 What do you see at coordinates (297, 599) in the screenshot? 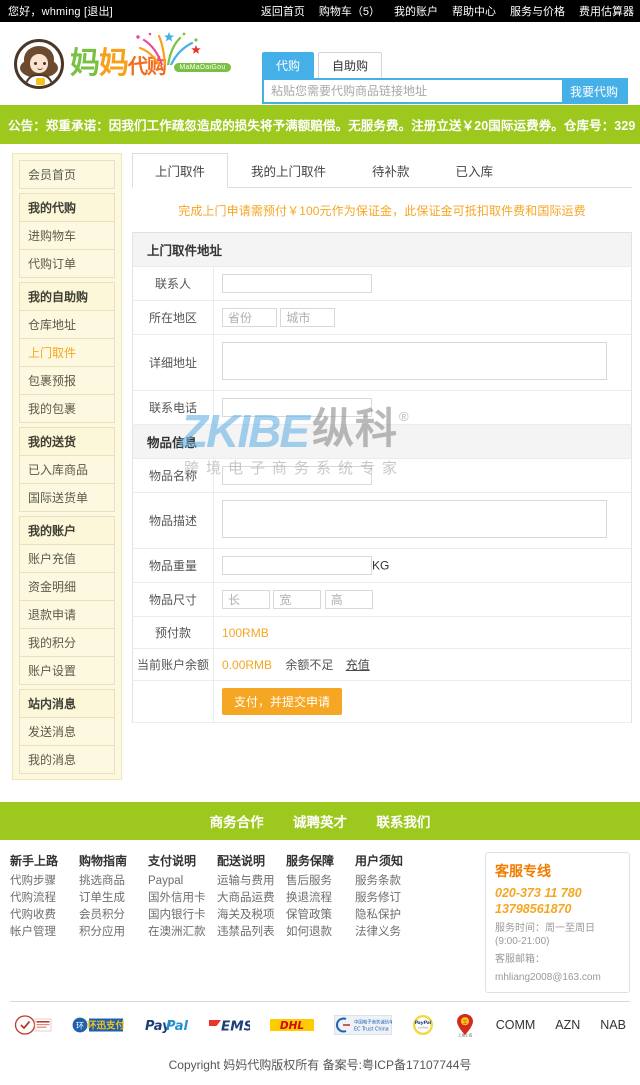
I see `size-width-input` at bounding box center [297, 599].